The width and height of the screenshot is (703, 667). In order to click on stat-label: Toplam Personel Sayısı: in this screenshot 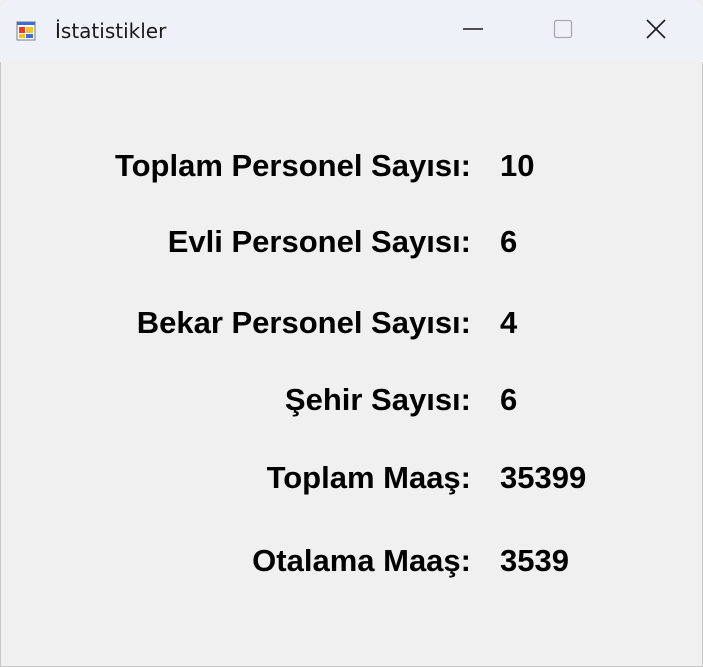, I will do `click(292, 165)`.